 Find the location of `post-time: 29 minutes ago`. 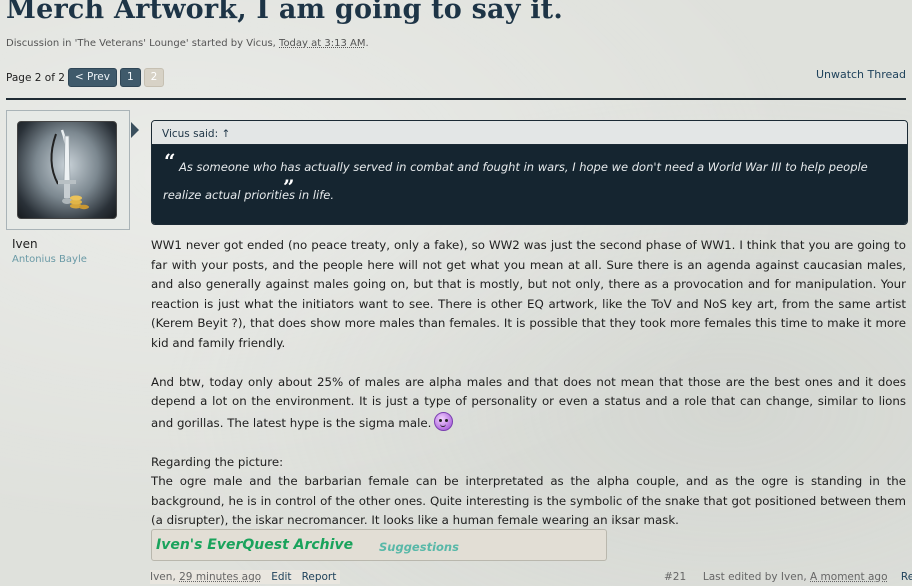

post-time: 29 minutes ago is located at coordinates (220, 577).